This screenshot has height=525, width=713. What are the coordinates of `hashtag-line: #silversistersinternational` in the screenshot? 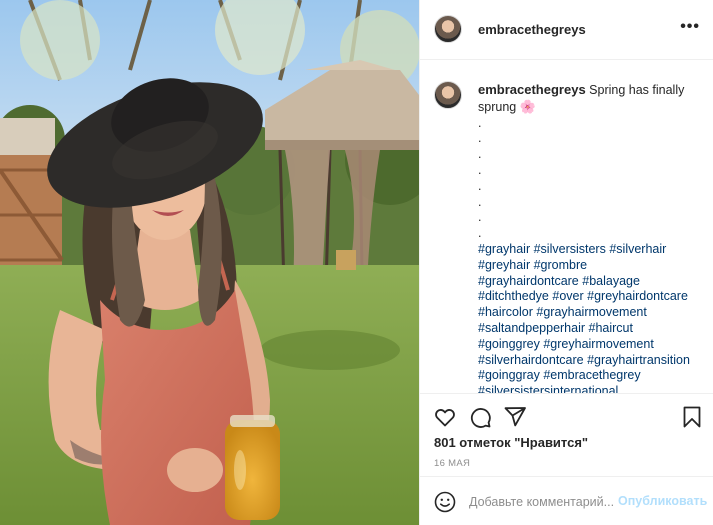 It's located at (589, 388).